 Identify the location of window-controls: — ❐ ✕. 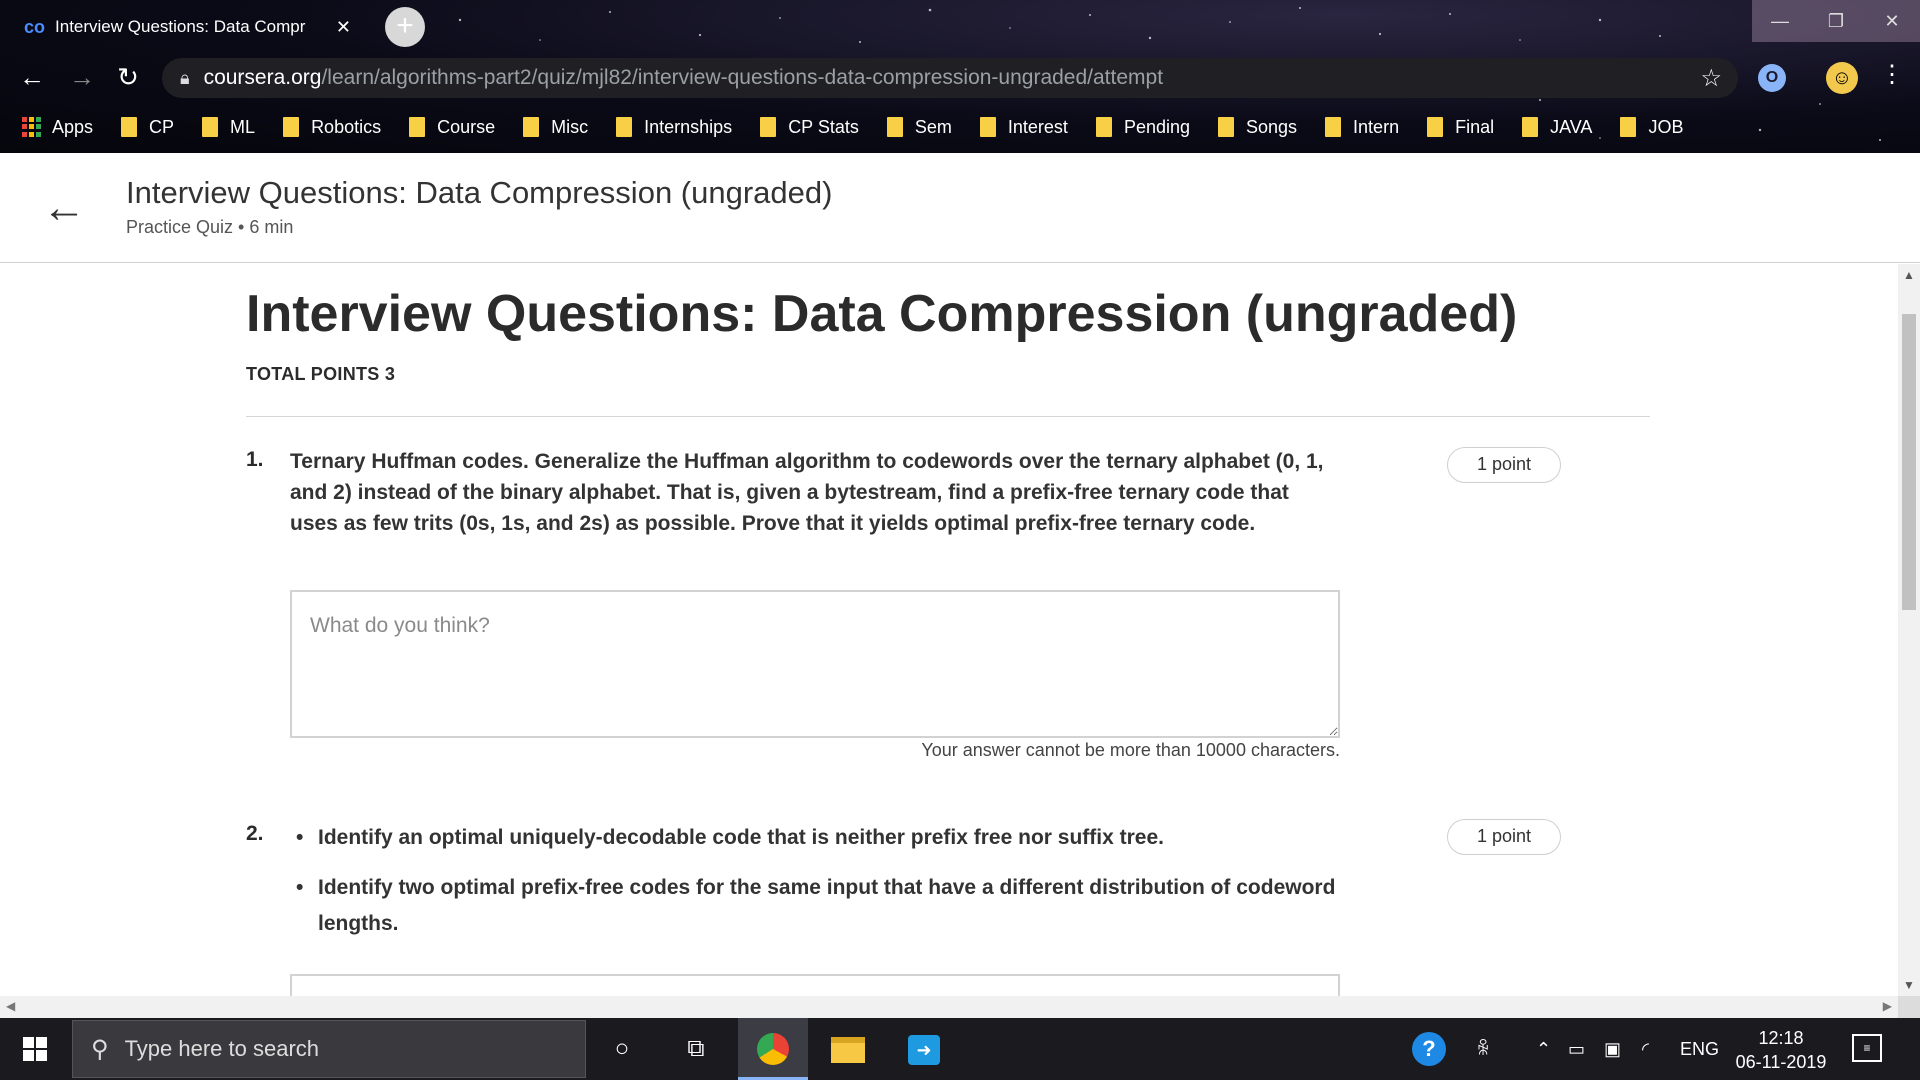
(1836, 21).